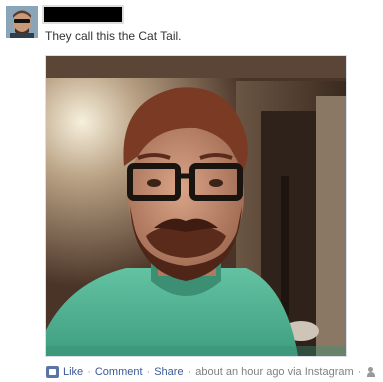 The image size is (383, 382). Describe the element at coordinates (73, 372) in the screenshot. I see `like-link: Like` at that location.